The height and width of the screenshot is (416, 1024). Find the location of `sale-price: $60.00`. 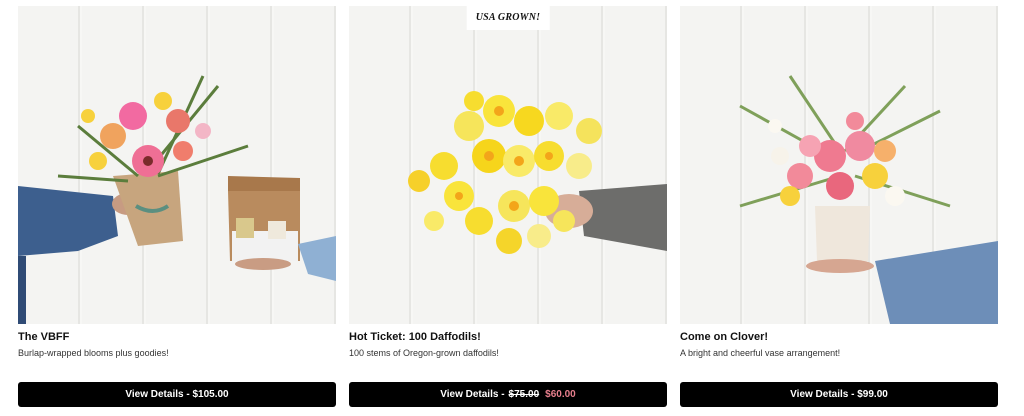

sale-price: $60.00 is located at coordinates (560, 394).